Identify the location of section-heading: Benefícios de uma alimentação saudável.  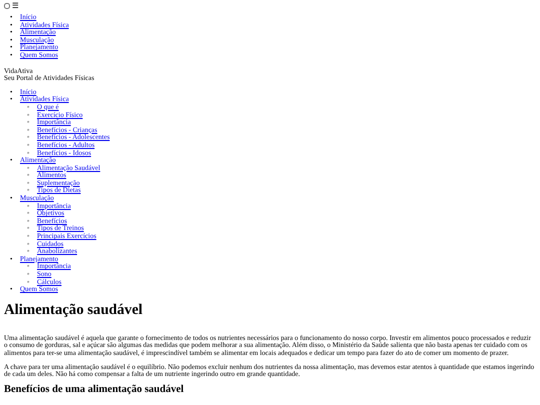
(94, 390).